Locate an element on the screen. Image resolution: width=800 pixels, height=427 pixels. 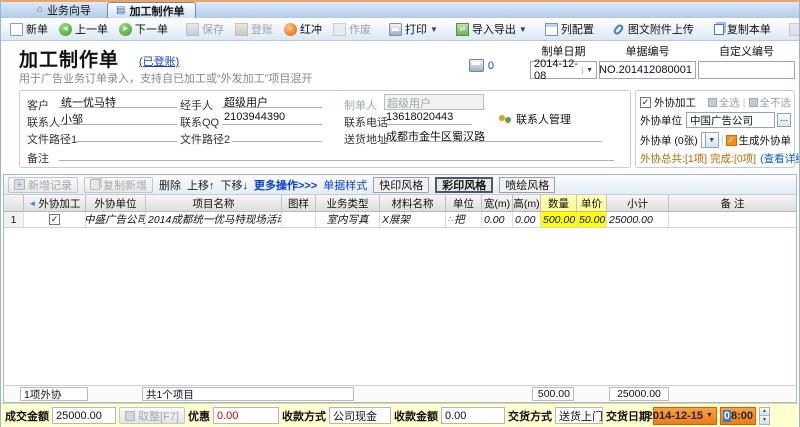
custom-no-input is located at coordinates (746, 70).